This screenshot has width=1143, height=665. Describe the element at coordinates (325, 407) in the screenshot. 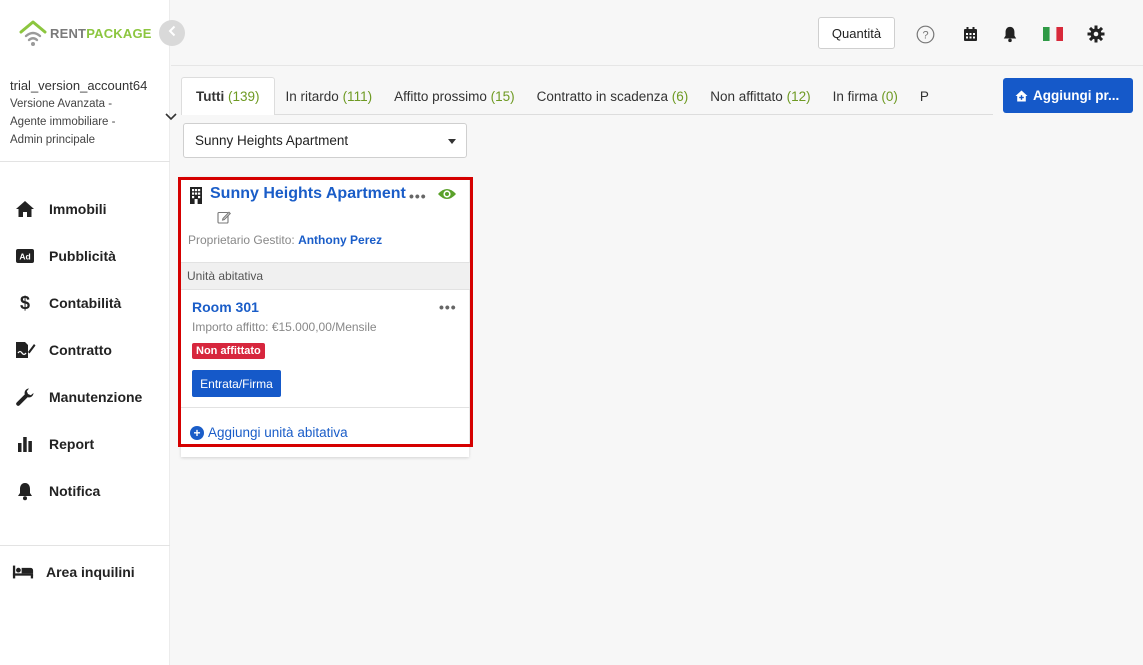

I see `unit-divider` at that location.